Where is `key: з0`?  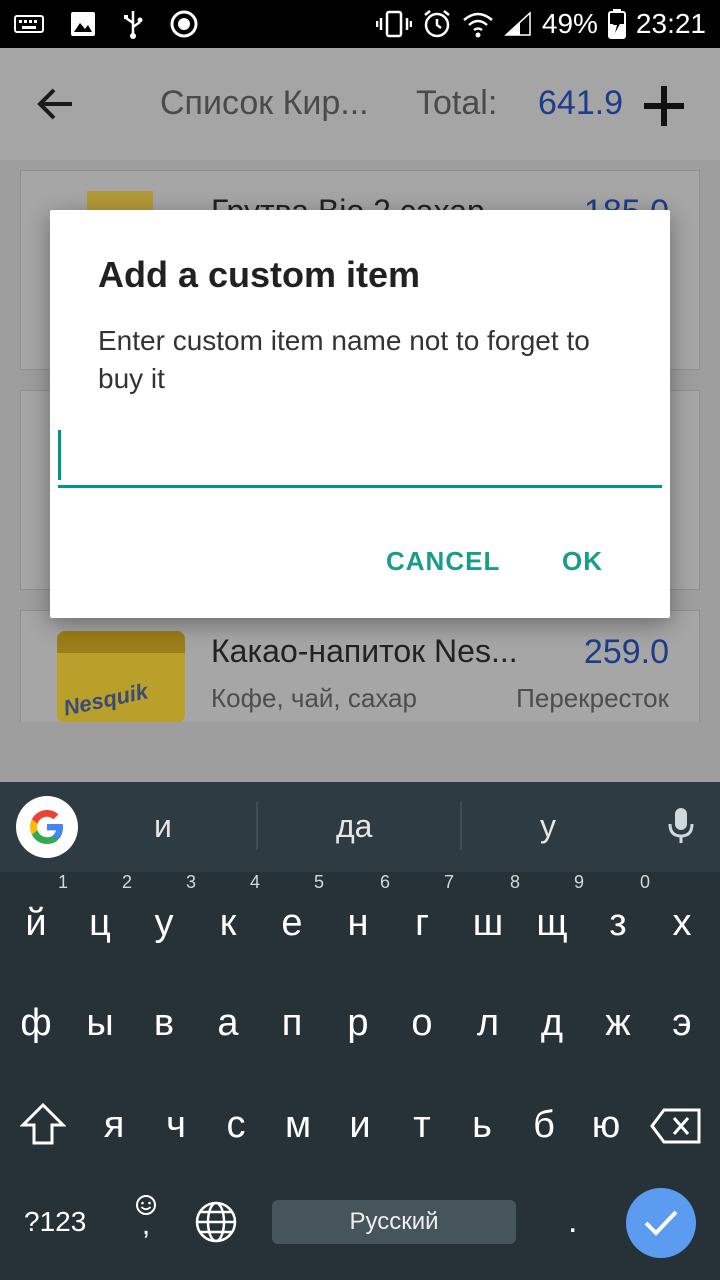
key: з0 is located at coordinates (619, 908).